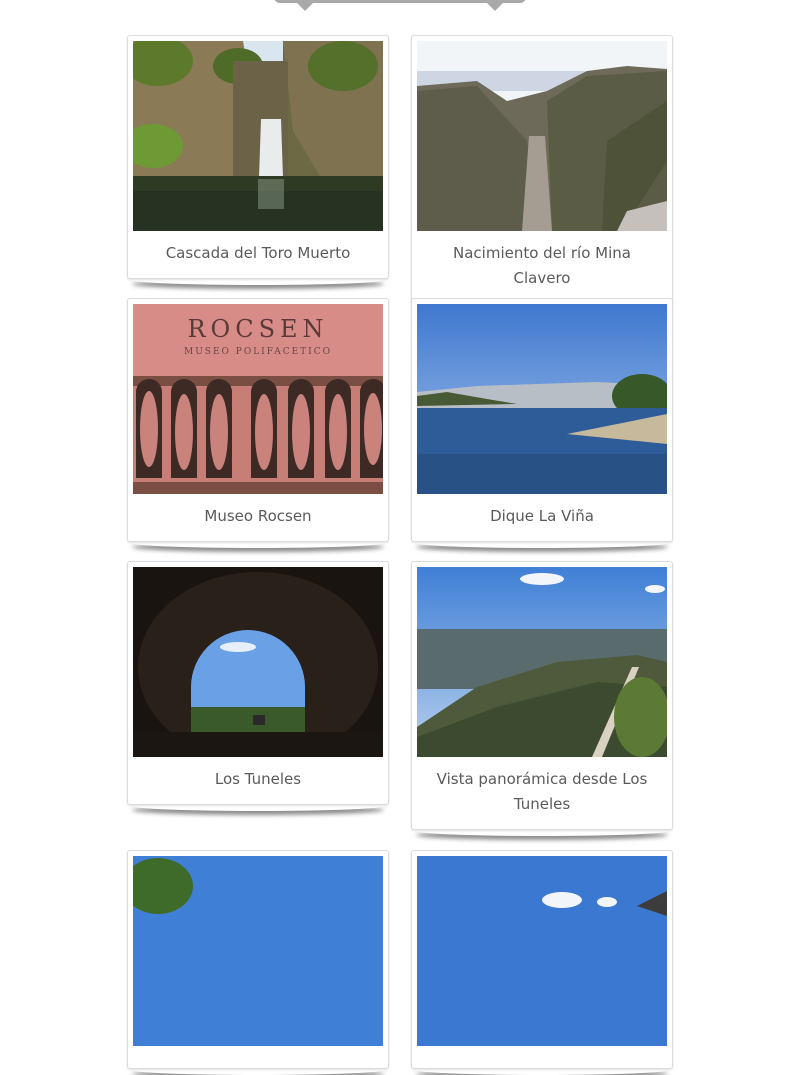 This screenshot has height=1075, width=800. I want to click on tunnel-photo, so click(258, 662).